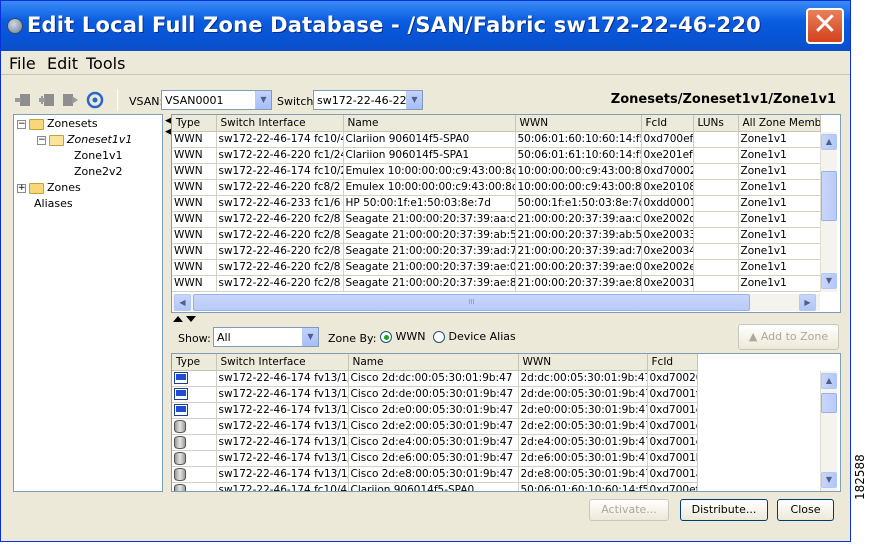  I want to click on column-header: All Zone Membe, so click(779, 123).